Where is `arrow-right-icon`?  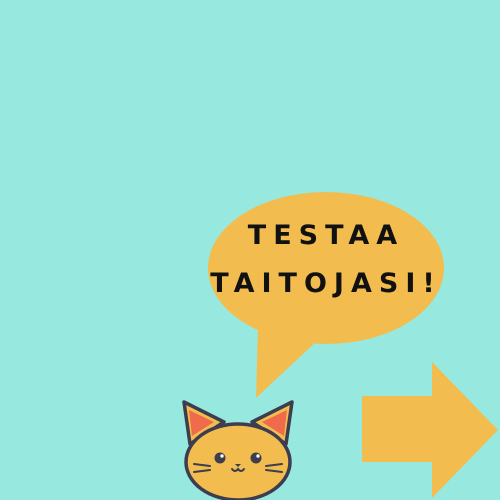
arrow-right-icon is located at coordinates (430, 430).